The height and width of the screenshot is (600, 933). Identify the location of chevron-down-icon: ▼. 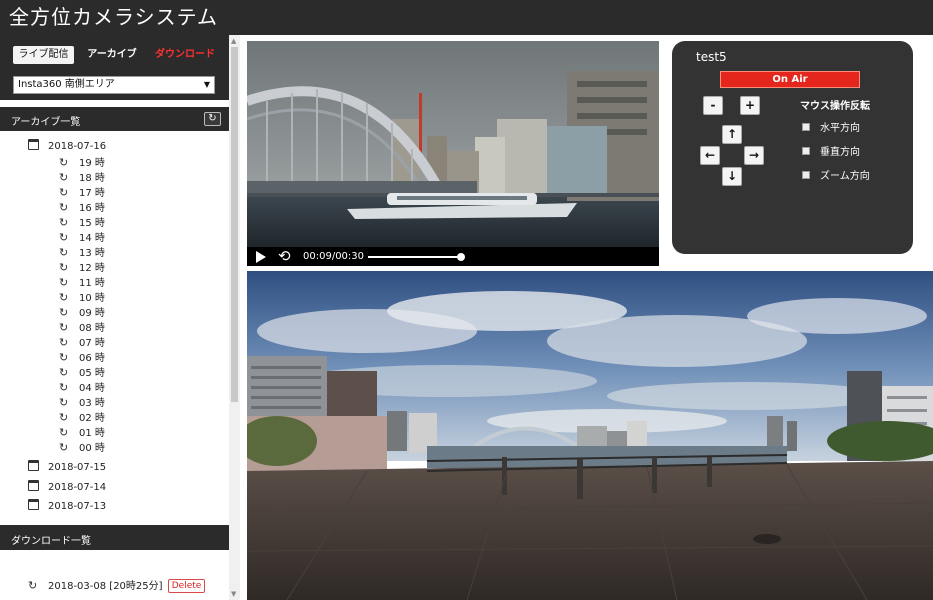
(206, 84).